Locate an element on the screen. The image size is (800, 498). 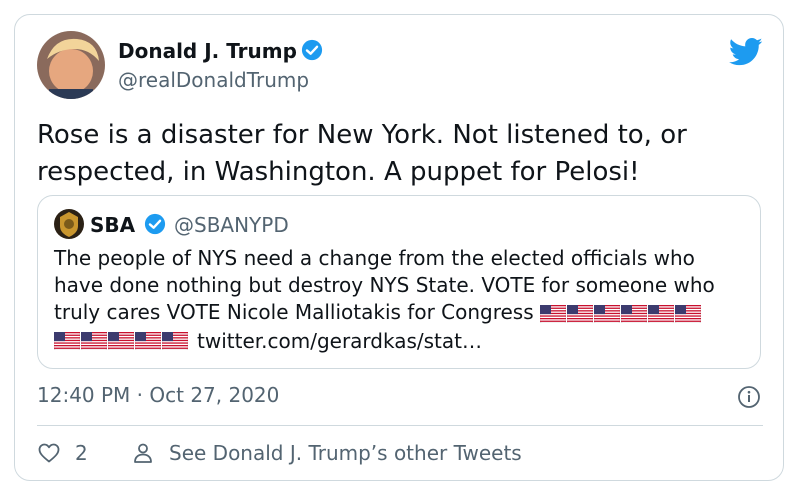
divider is located at coordinates (400, 425).